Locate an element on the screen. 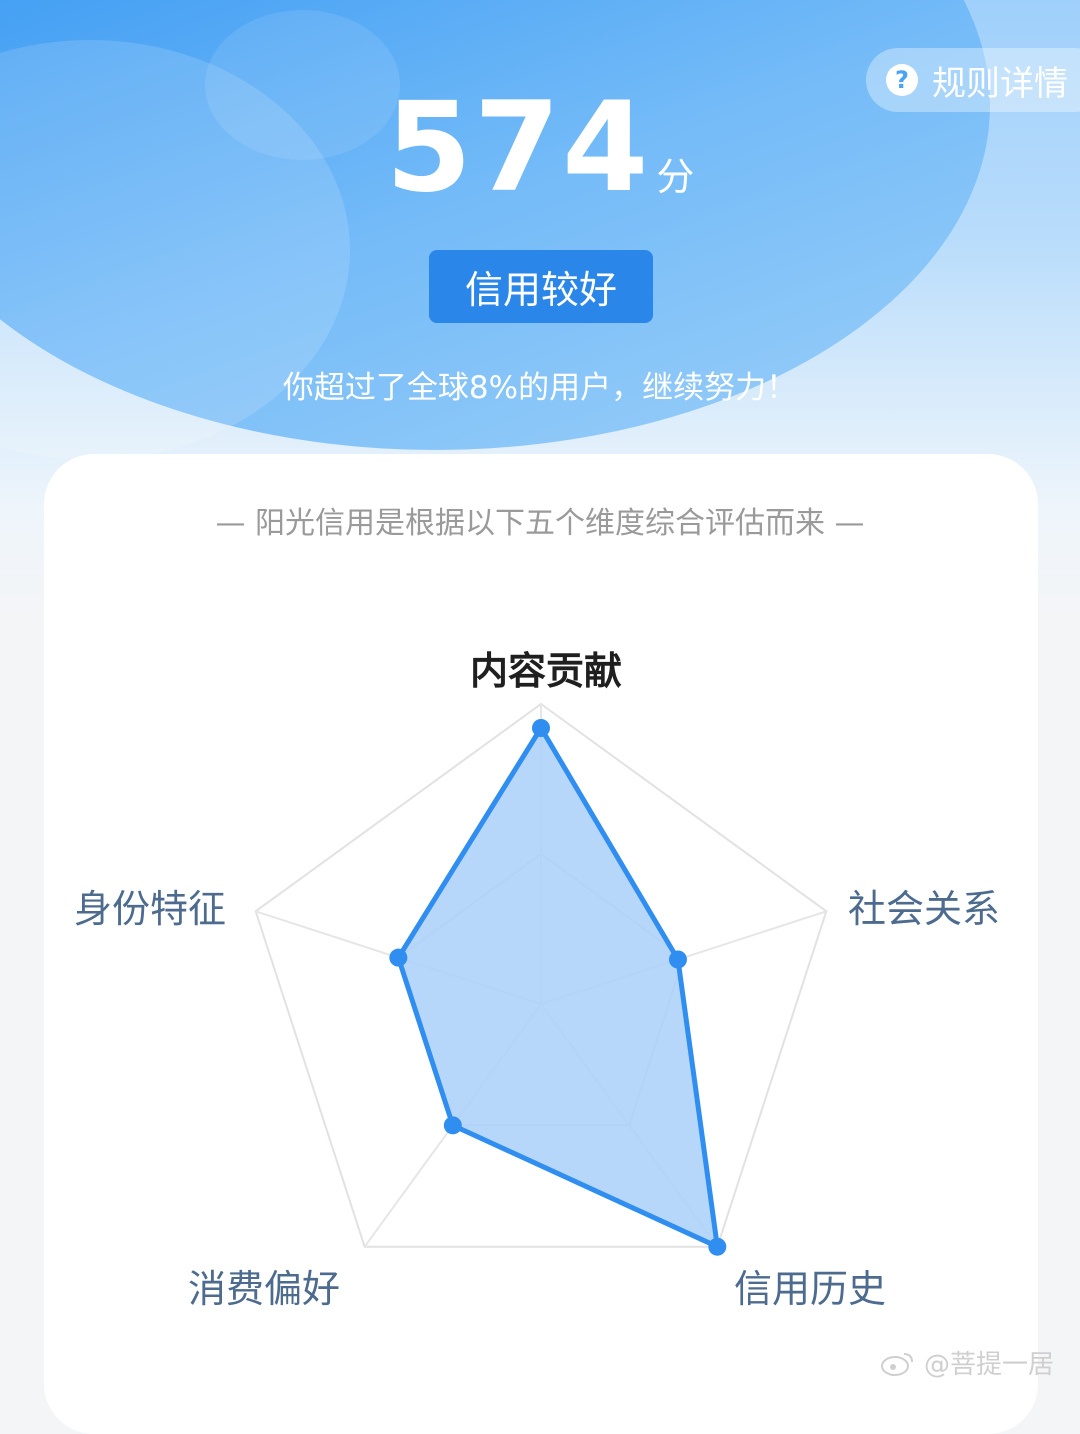  watermark: @菩提一居 is located at coordinates (967, 1362).